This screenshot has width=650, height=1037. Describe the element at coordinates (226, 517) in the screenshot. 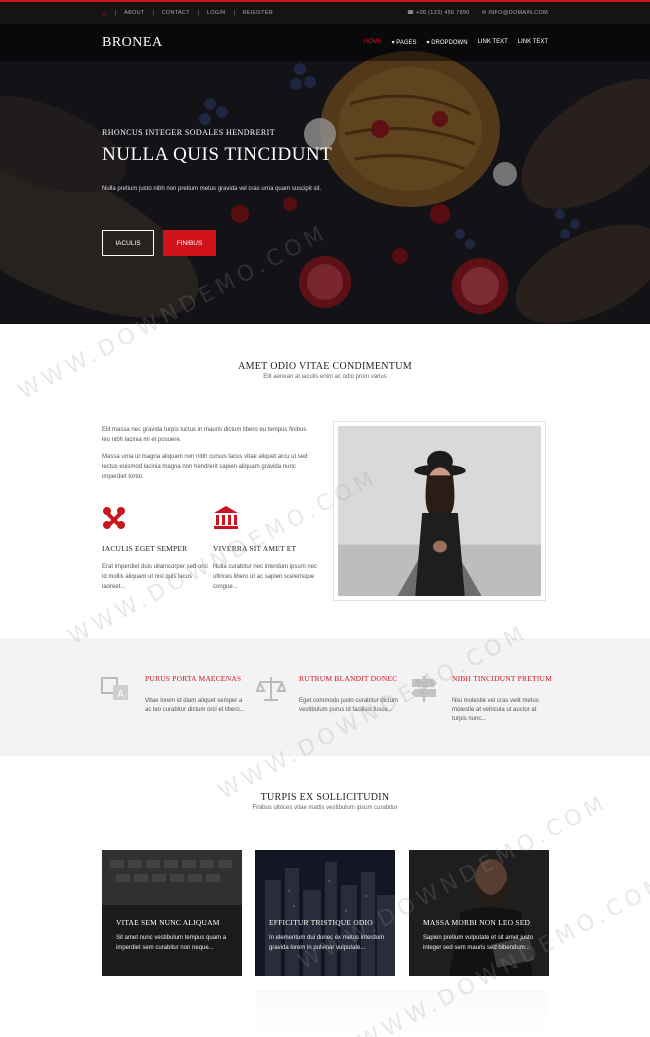

I see `bank-icon` at that location.